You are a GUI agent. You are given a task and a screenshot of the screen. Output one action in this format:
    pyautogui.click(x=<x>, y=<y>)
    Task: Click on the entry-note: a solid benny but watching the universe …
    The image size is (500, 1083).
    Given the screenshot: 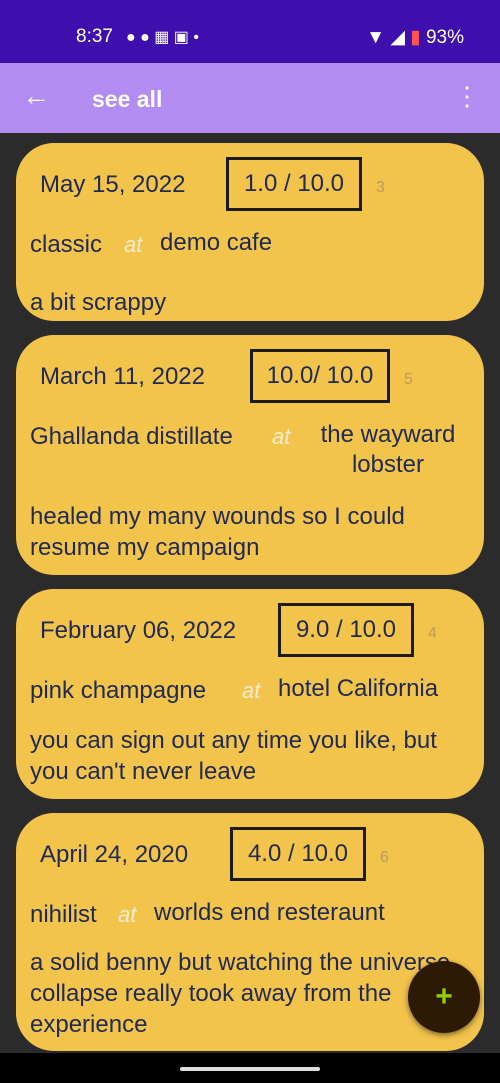 What is the action you would take?
    pyautogui.click(x=240, y=993)
    